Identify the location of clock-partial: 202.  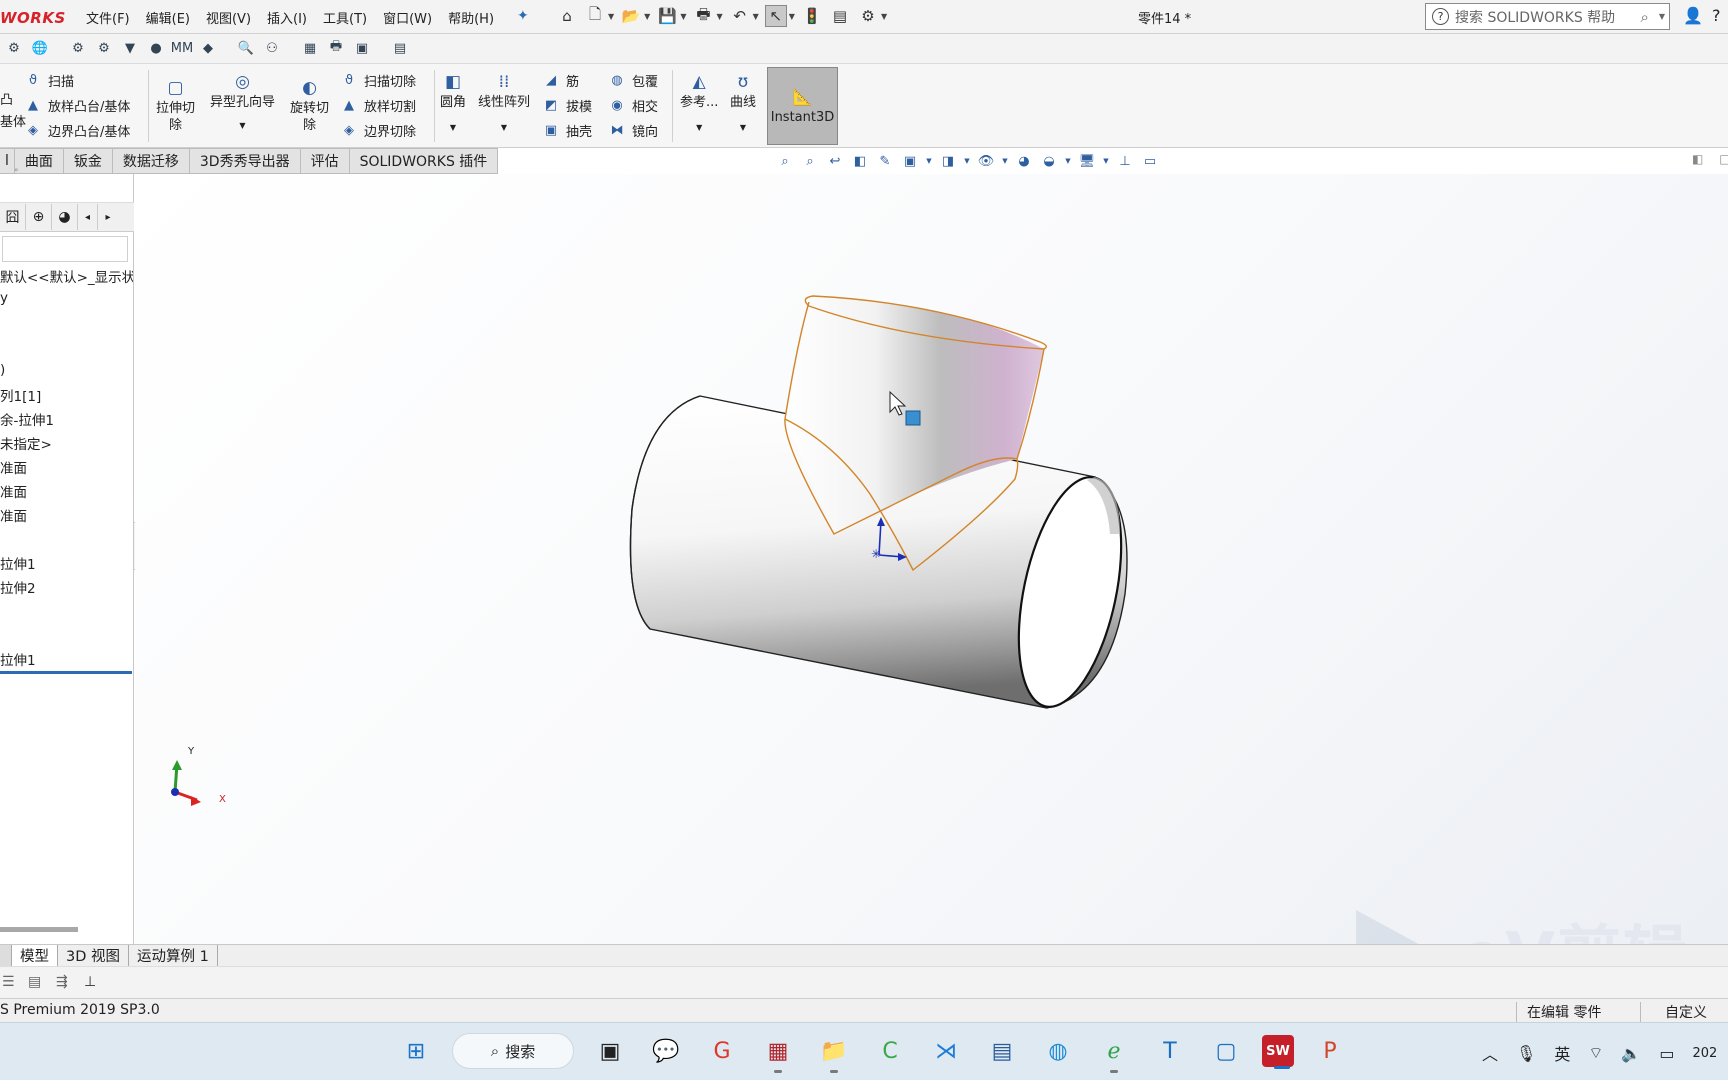
(1704, 1053).